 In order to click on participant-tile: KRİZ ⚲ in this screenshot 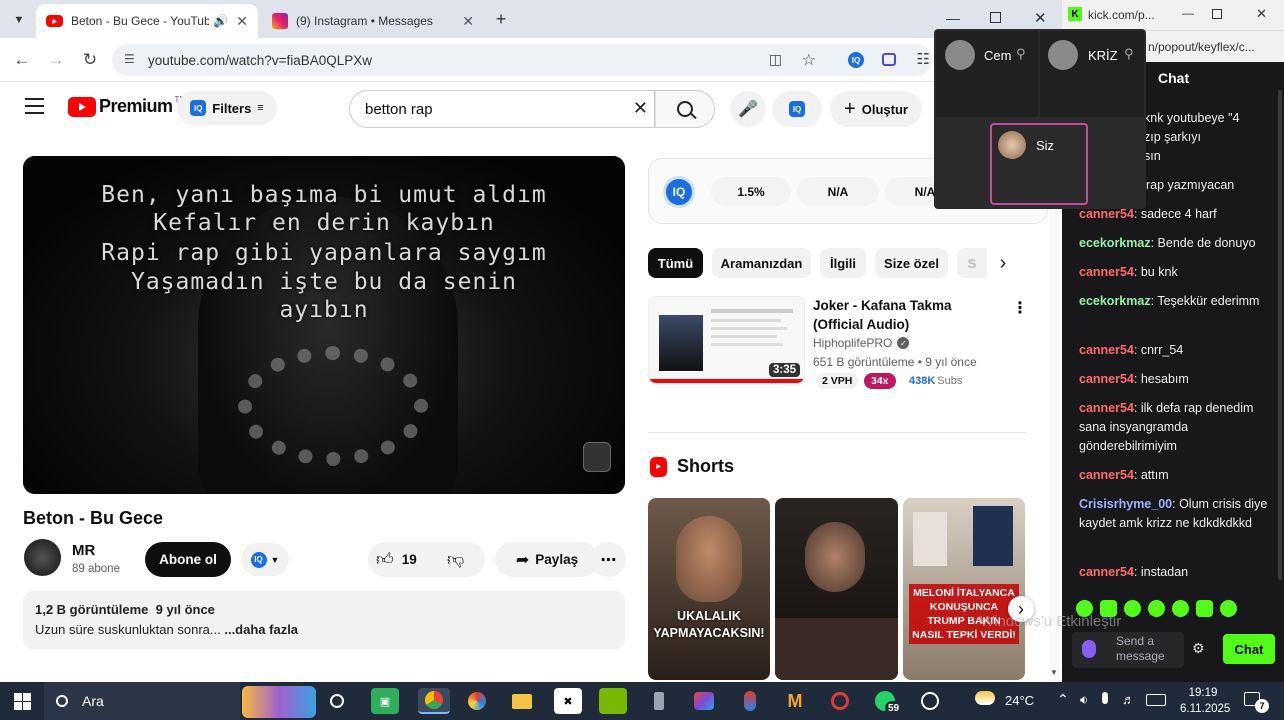, I will do `click(1092, 74)`.